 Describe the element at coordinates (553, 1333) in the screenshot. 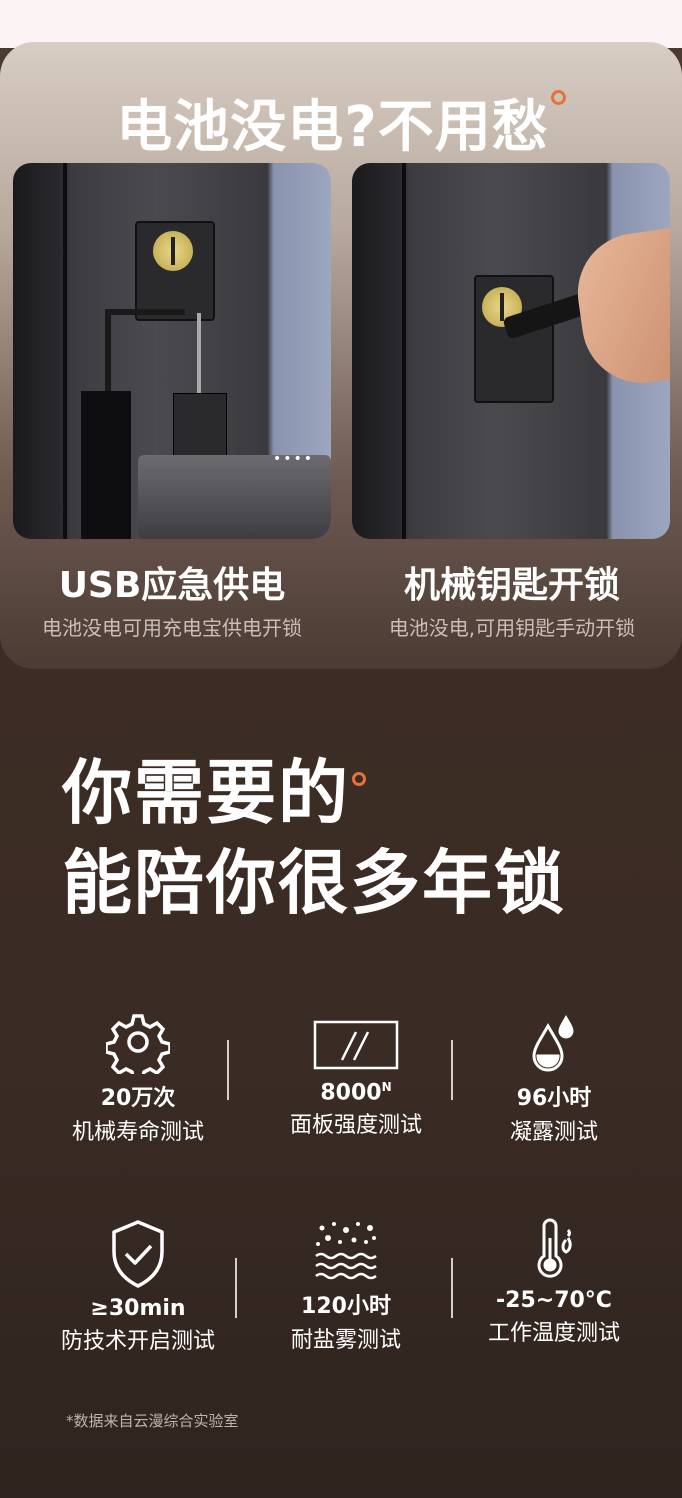

I see `stat-label: 工作温度测试` at that location.